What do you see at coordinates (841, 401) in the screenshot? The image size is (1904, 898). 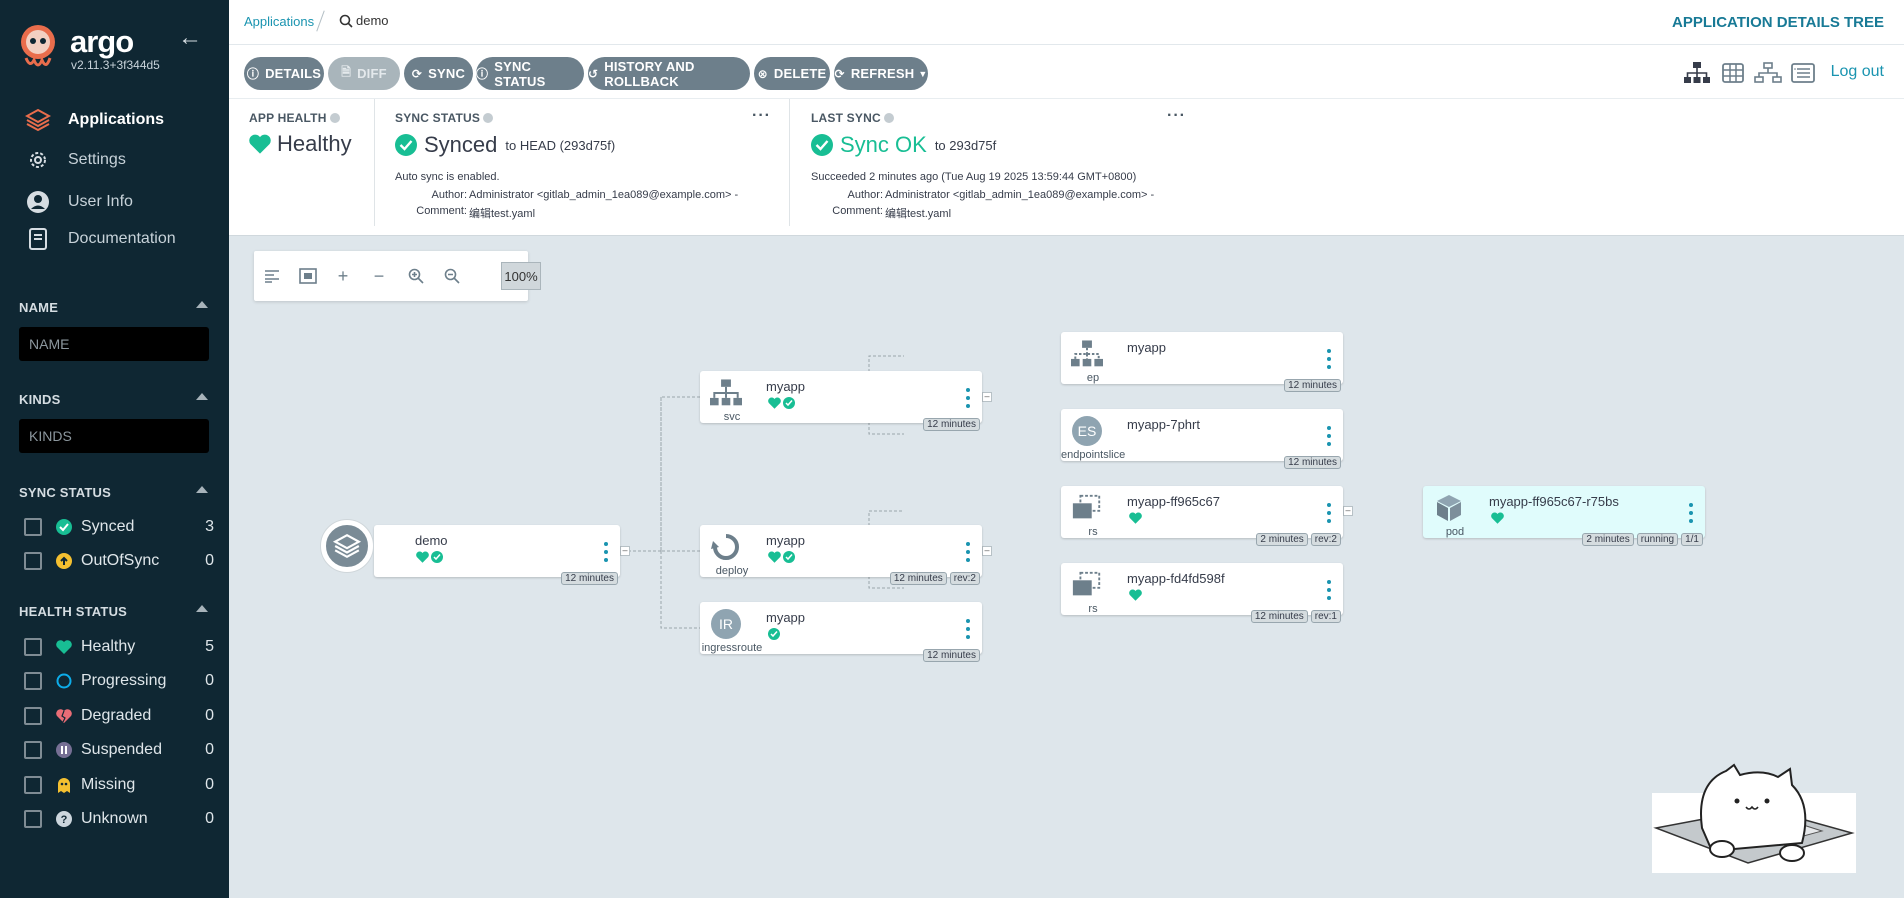 I see `node-svc-myapp: svc myapp 12 minutes` at bounding box center [841, 401].